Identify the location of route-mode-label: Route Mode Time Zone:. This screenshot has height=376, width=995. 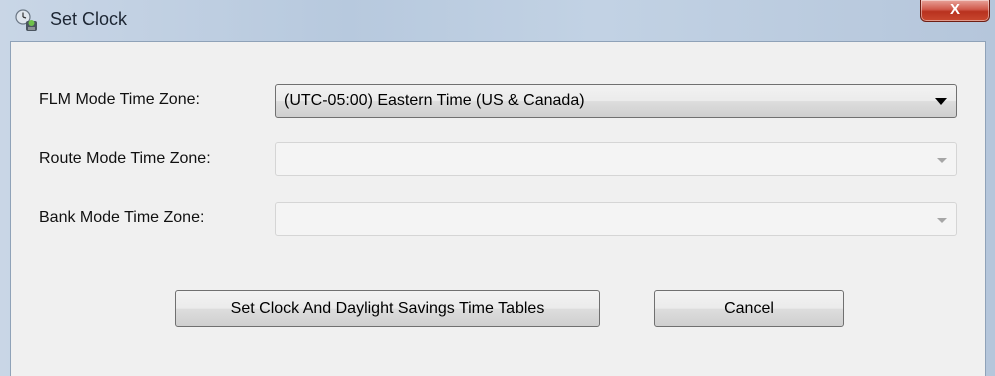
(125, 158).